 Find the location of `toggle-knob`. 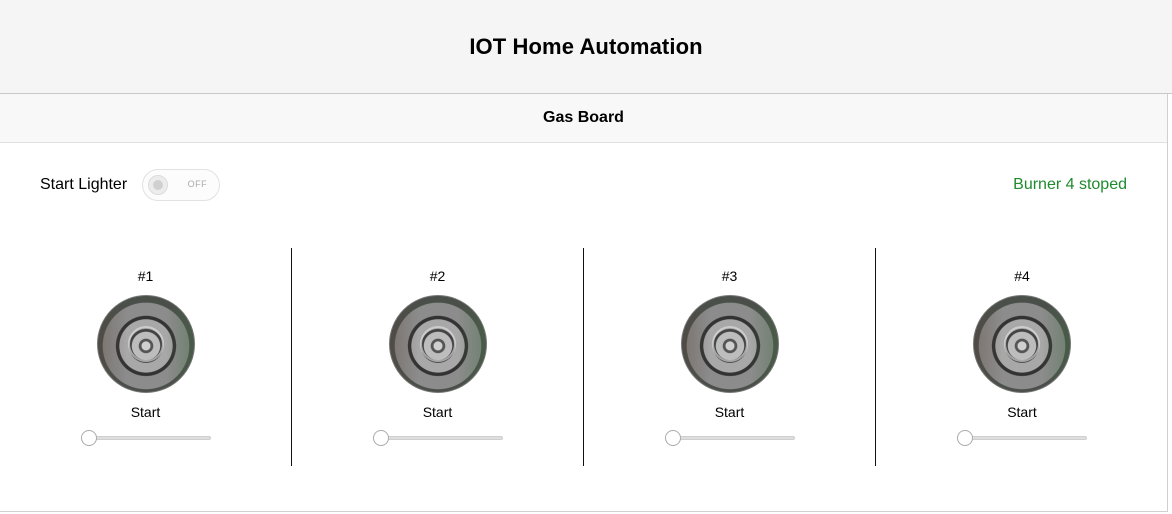

toggle-knob is located at coordinates (158, 185).